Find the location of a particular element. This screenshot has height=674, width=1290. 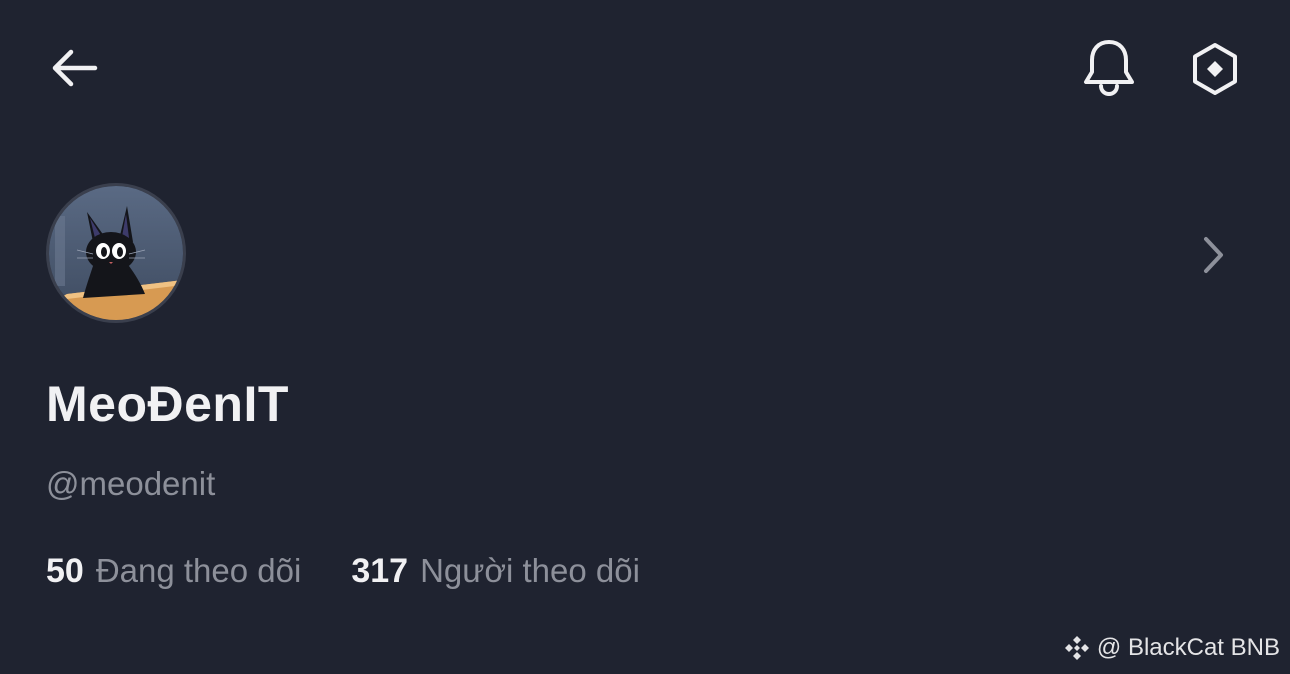

back-button is located at coordinates (74, 68).